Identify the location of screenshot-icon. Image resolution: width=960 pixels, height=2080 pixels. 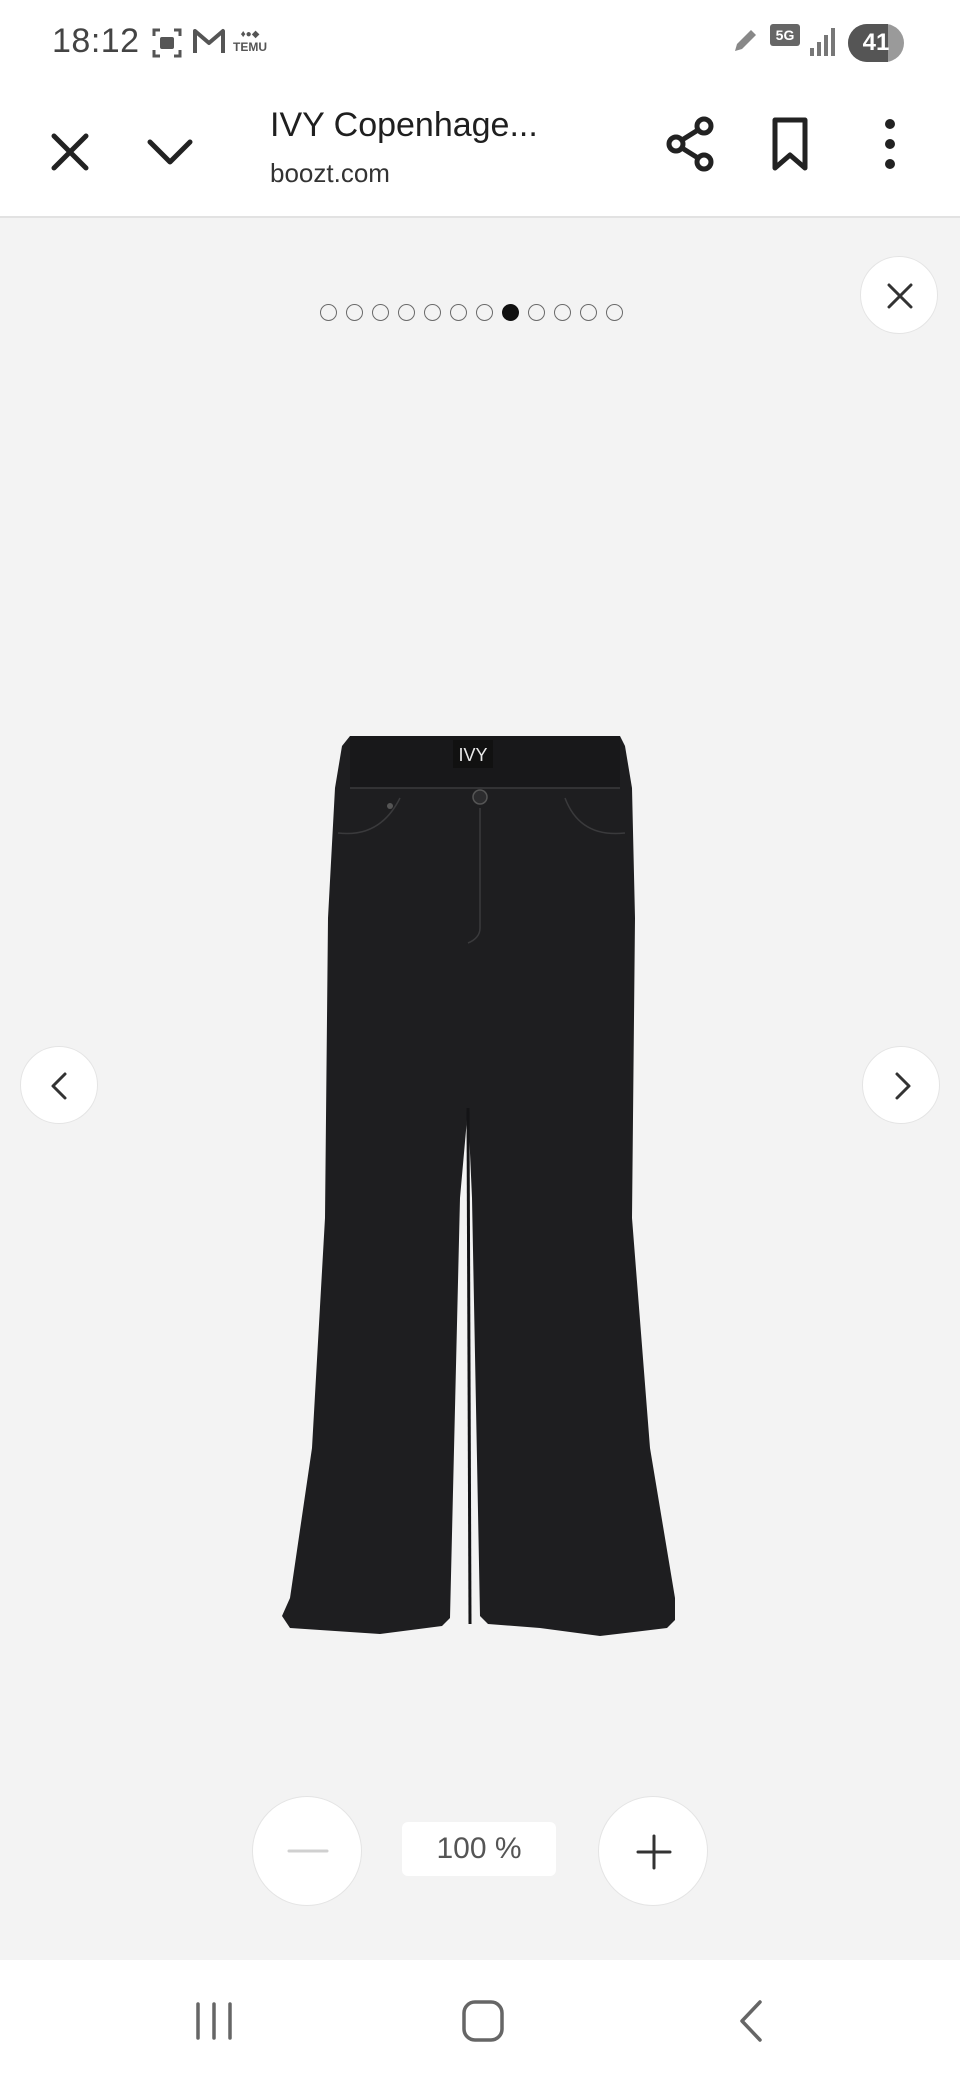
(167, 43).